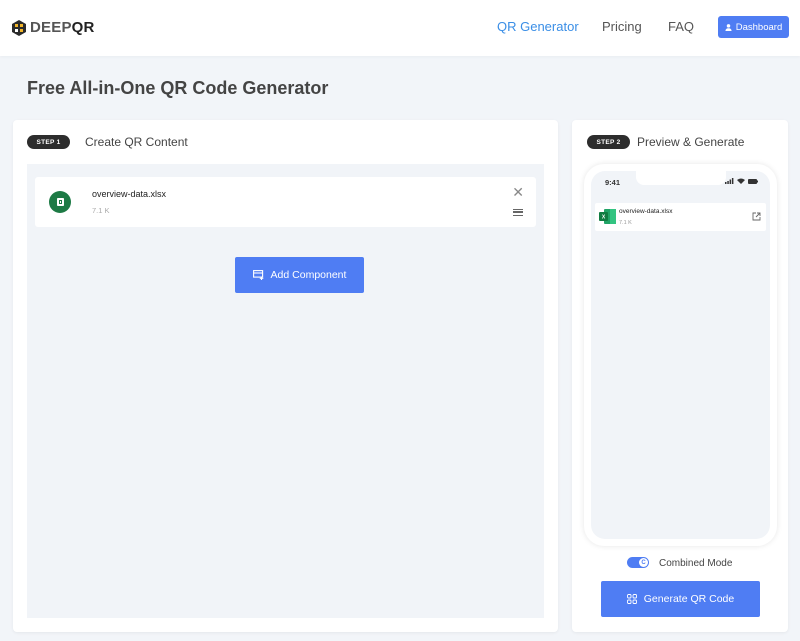 This screenshot has width=800, height=641. What do you see at coordinates (753, 181) in the screenshot?
I see `battery-icon` at bounding box center [753, 181].